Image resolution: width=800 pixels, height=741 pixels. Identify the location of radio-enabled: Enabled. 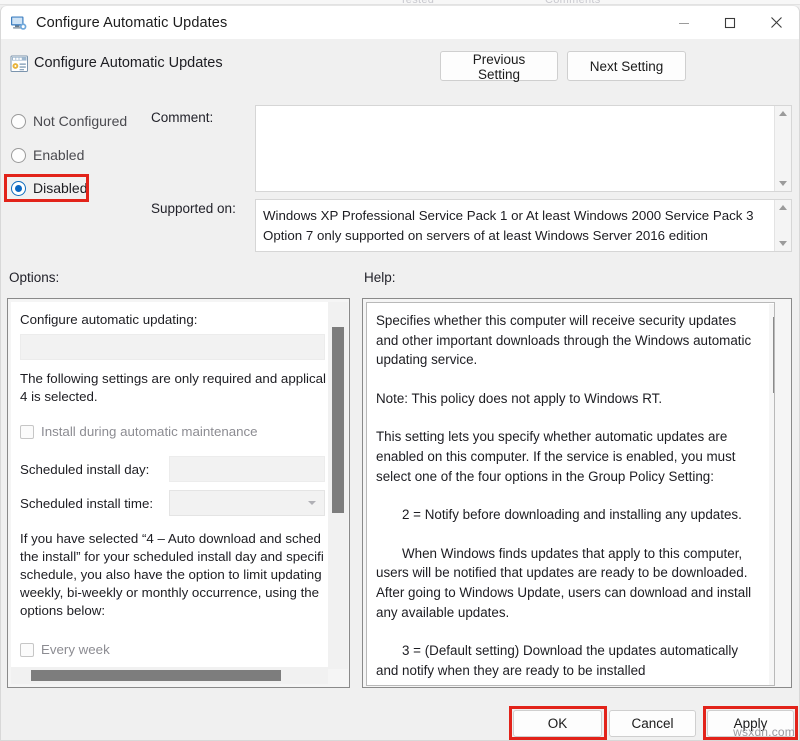
(47, 155).